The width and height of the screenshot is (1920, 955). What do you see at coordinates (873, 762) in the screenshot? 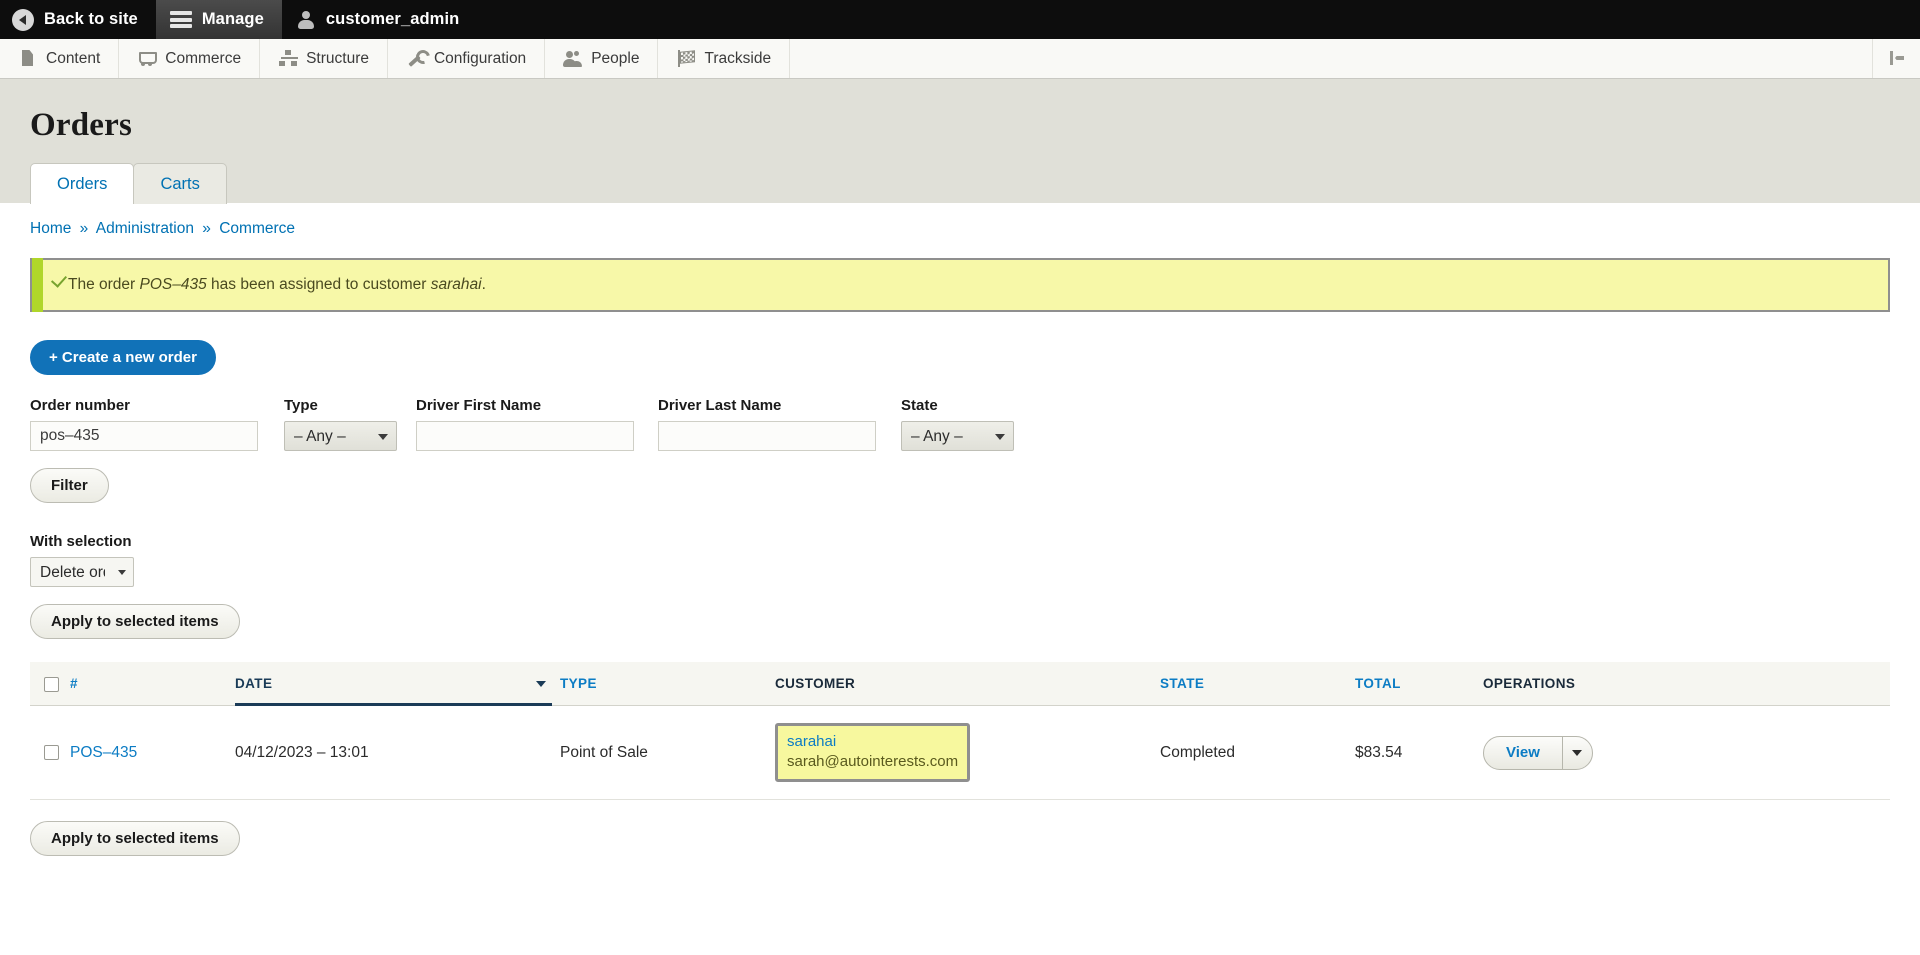
I see `customer-email-text: sarah@autointerests.com` at bounding box center [873, 762].